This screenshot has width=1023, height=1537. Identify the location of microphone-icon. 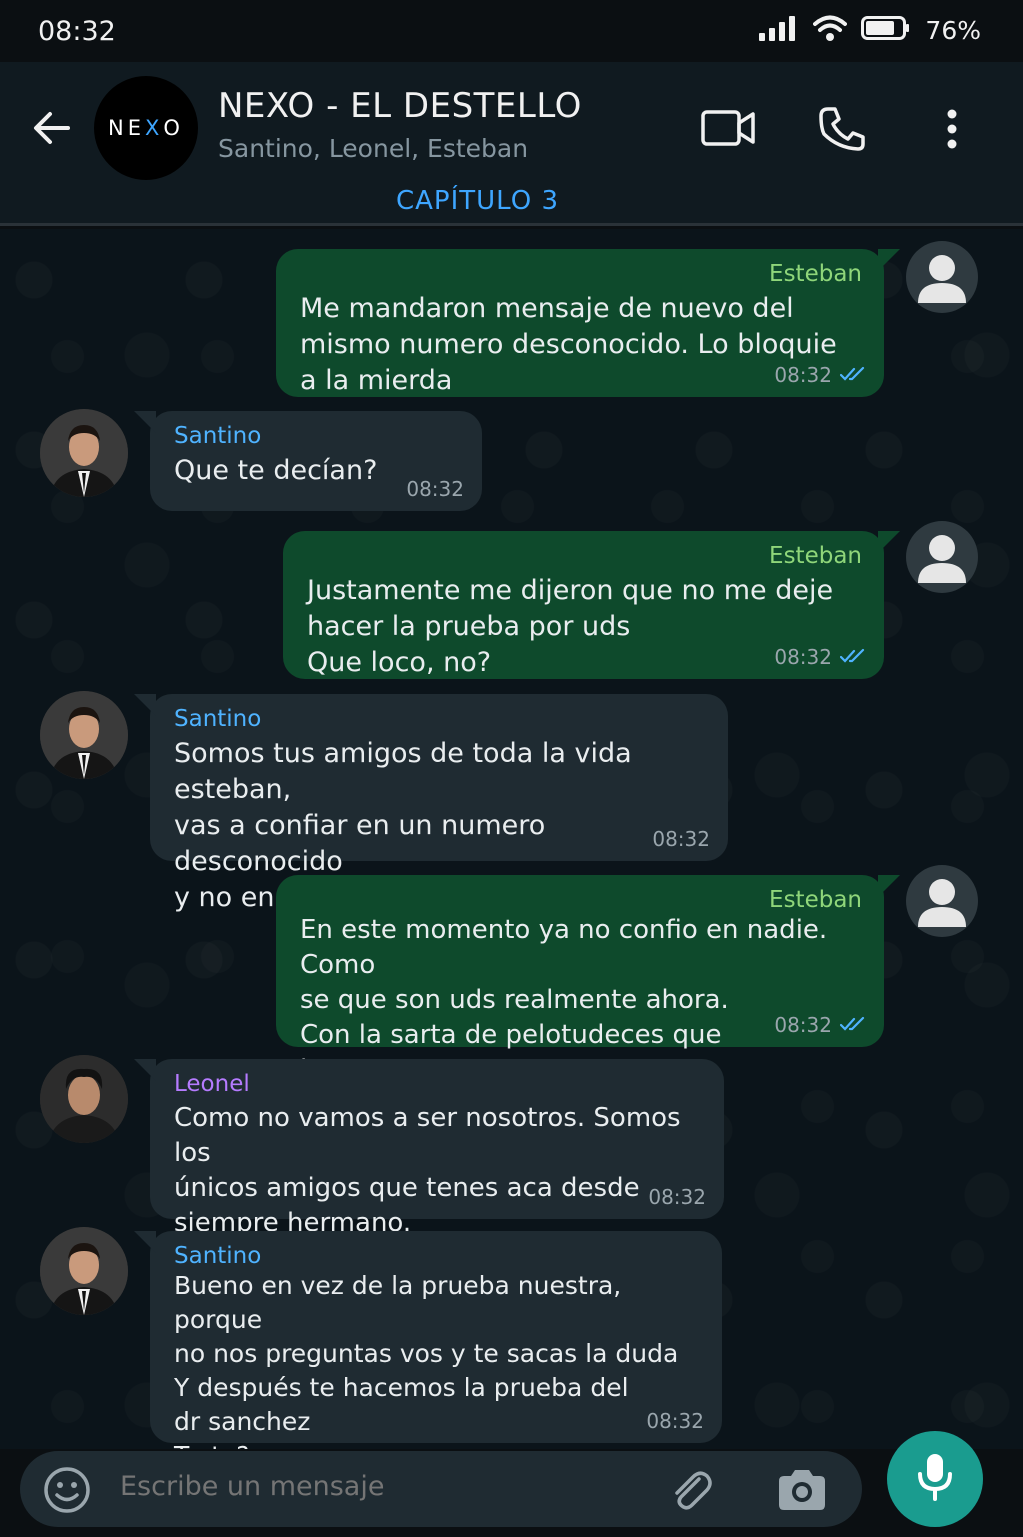
(935, 1479).